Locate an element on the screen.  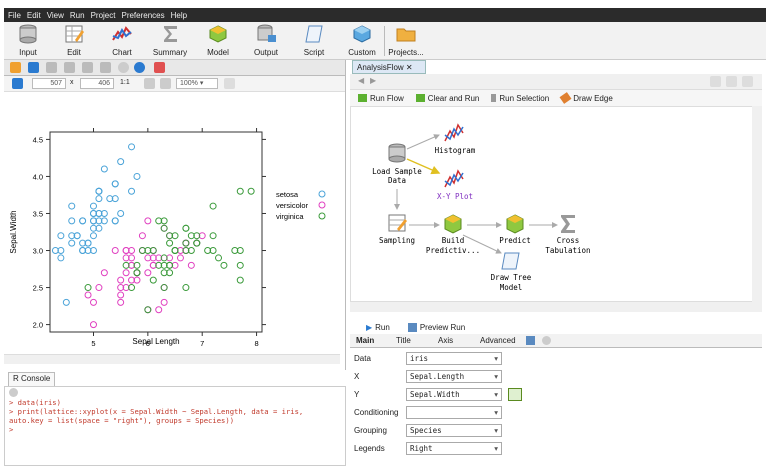
legends-select: Right ▾ is located at coordinates (454, 448).